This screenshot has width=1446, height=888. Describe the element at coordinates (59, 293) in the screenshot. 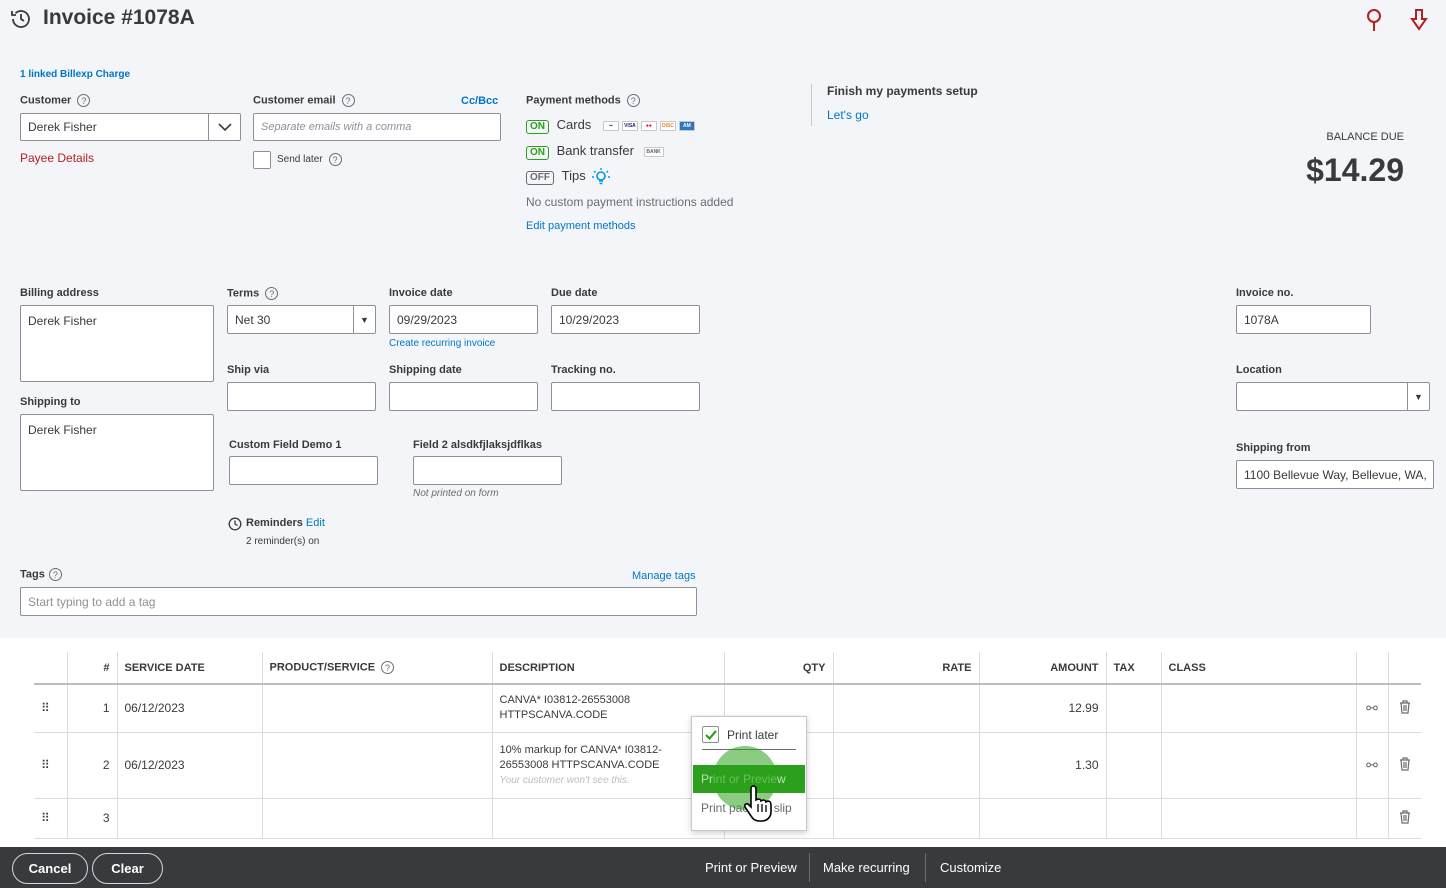

I see `billing-address-label: Billing address` at that location.